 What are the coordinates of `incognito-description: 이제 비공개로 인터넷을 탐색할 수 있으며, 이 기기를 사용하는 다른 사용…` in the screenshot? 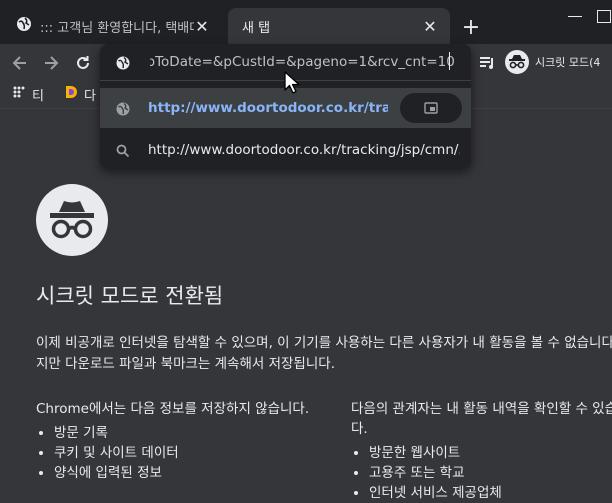 It's located at (324, 353).